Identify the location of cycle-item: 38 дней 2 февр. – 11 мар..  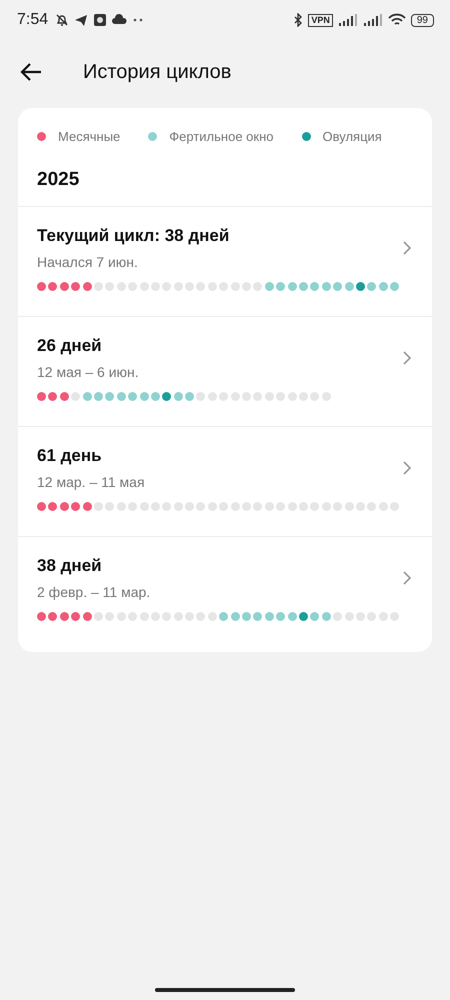
(225, 591).